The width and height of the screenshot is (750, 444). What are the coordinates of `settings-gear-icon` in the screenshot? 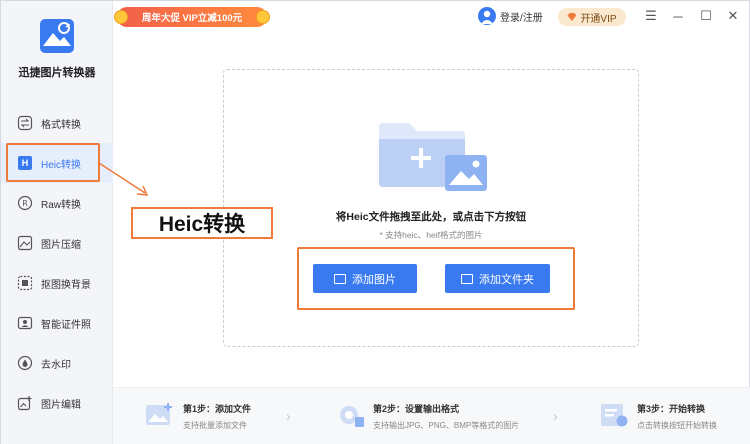 It's located at (352, 416).